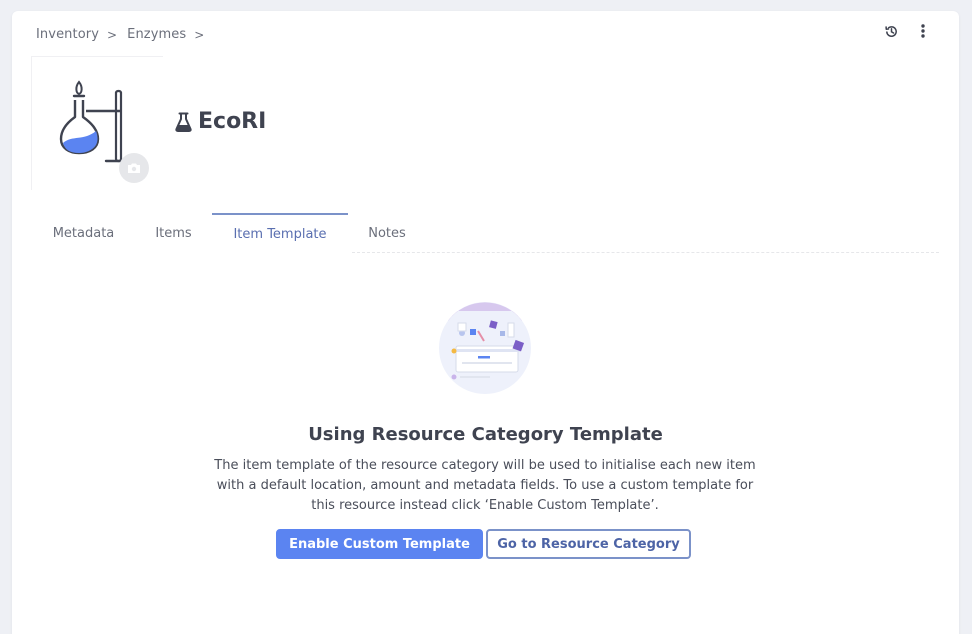 The height and width of the screenshot is (634, 972). Describe the element at coordinates (645, 252) in the screenshot. I see `tabs-divider` at that location.